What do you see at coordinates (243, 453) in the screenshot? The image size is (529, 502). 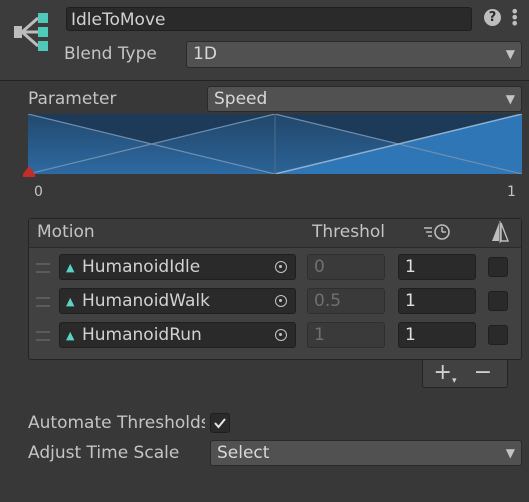 I see `adjust-time-scale-value: Select` at bounding box center [243, 453].